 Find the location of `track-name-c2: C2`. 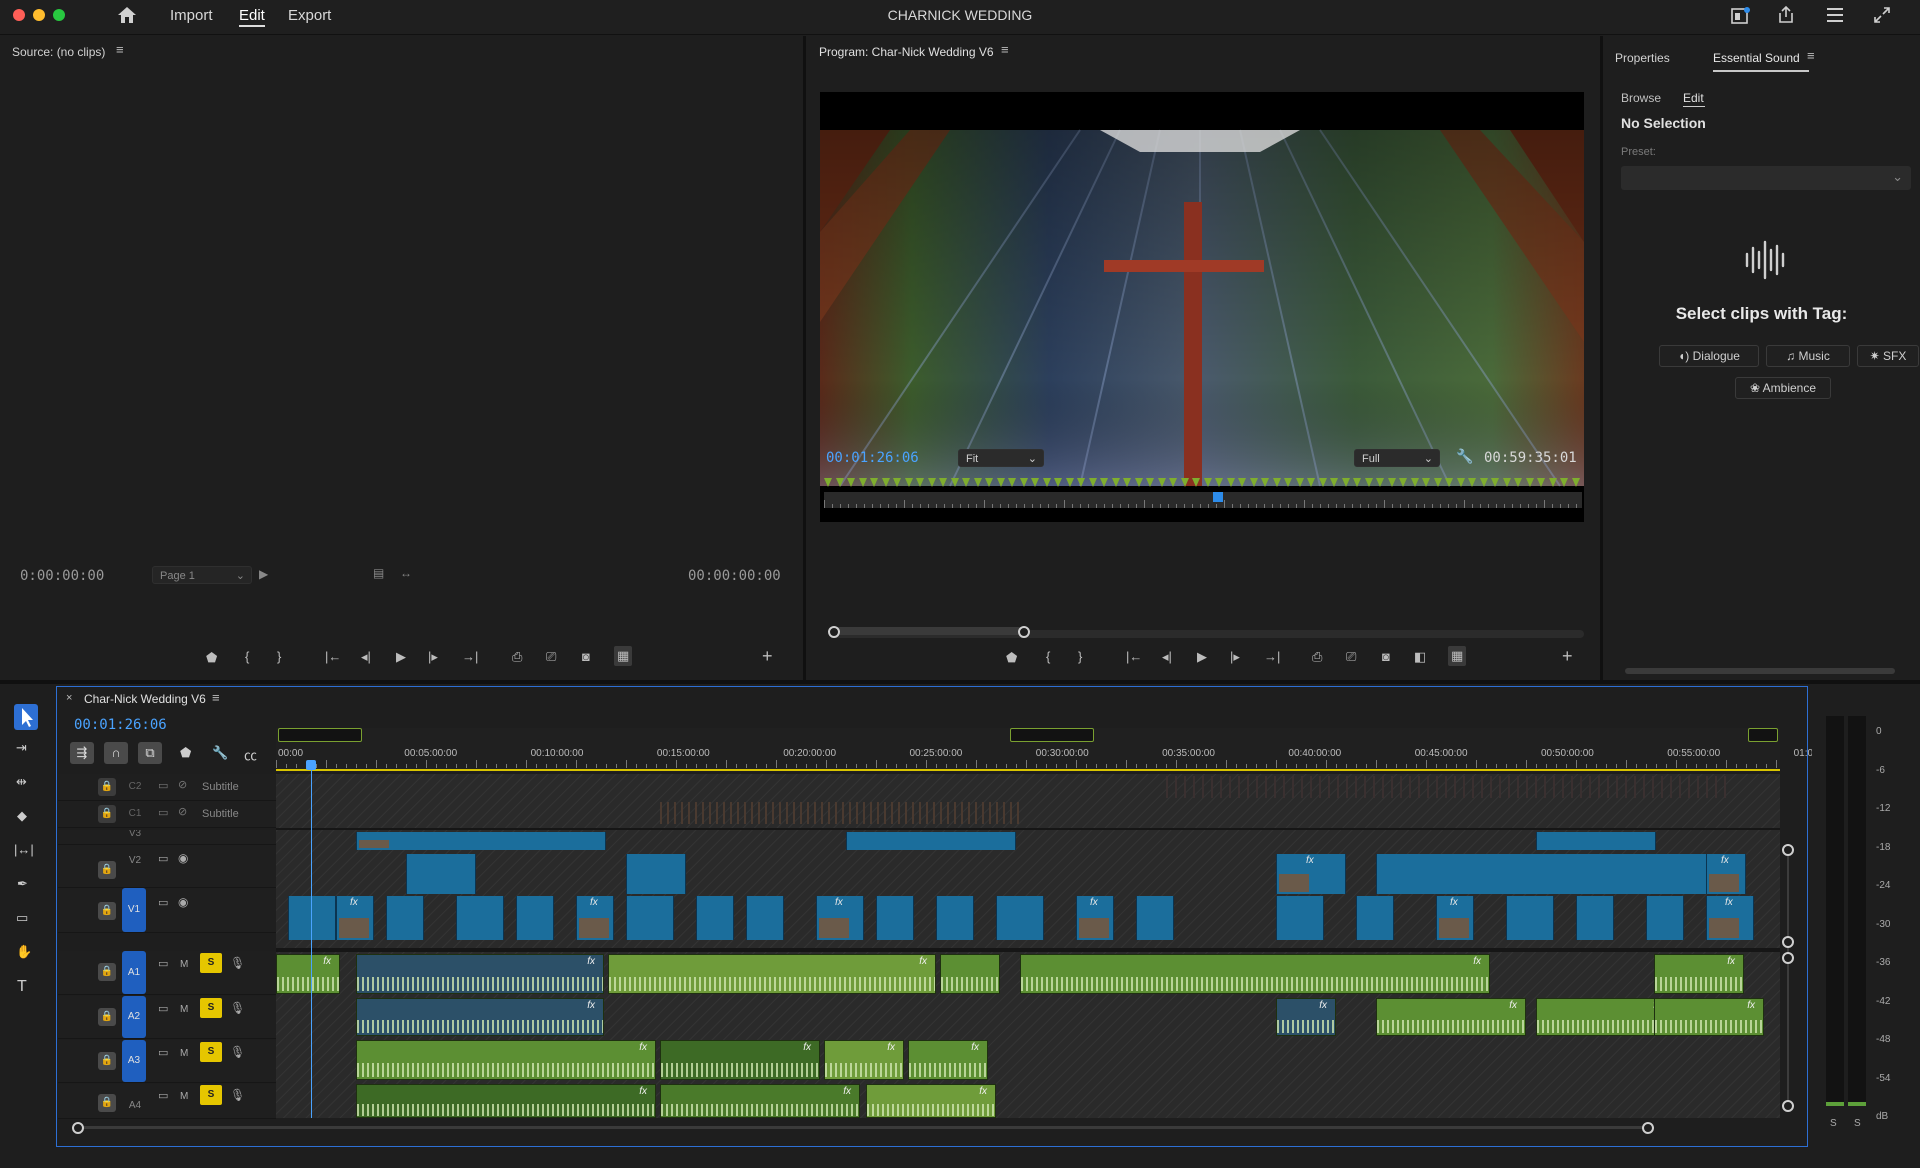

track-name-c2: C2 is located at coordinates (135, 786).